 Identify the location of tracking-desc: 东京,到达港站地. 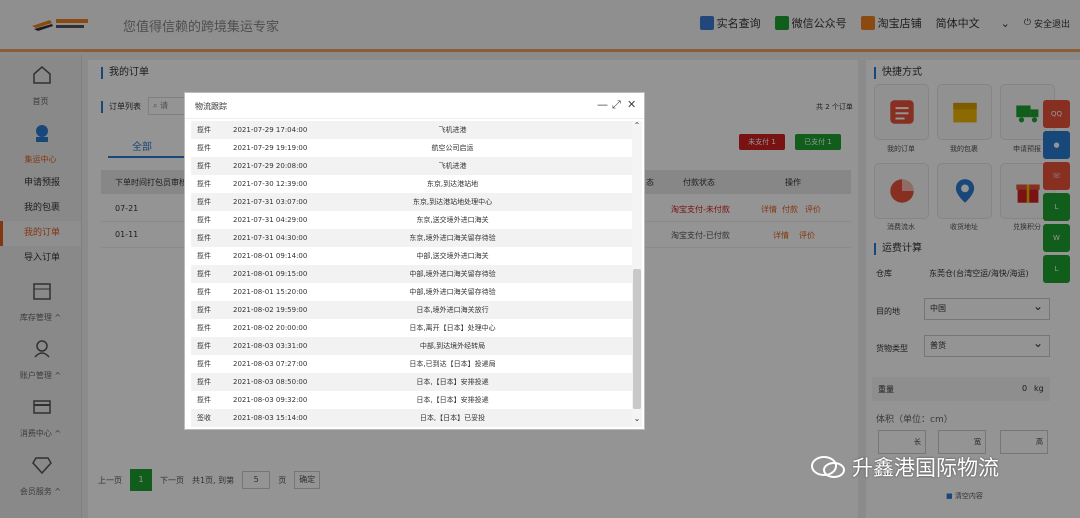
(452, 184).